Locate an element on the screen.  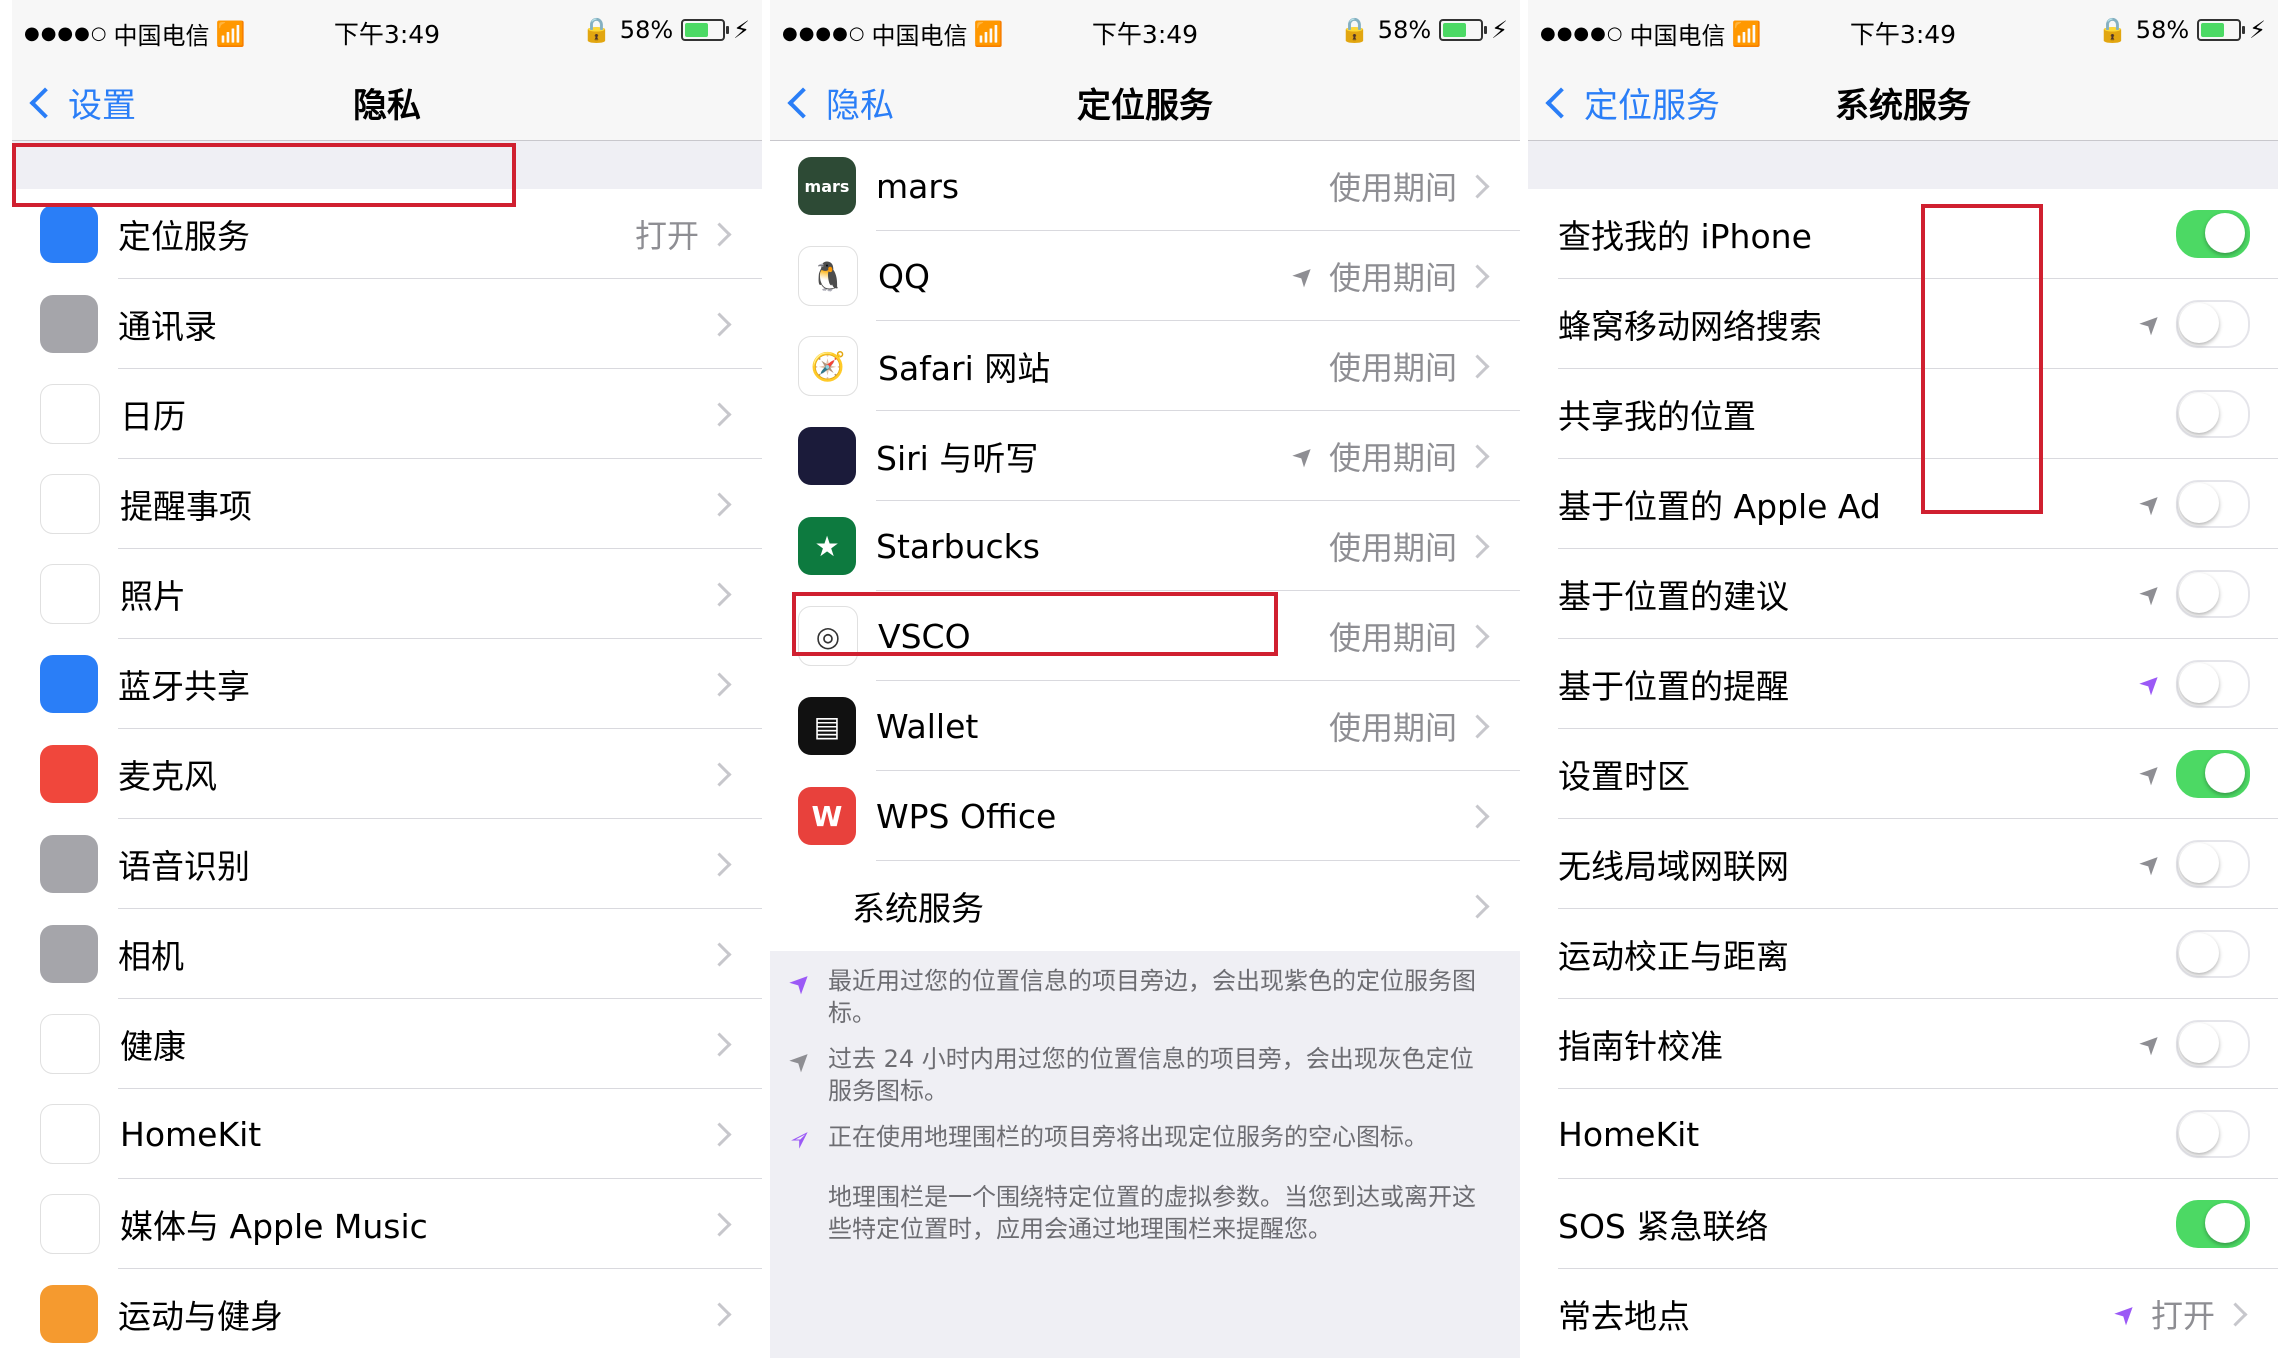
row-label: 语音识别 is located at coordinates (184, 866).